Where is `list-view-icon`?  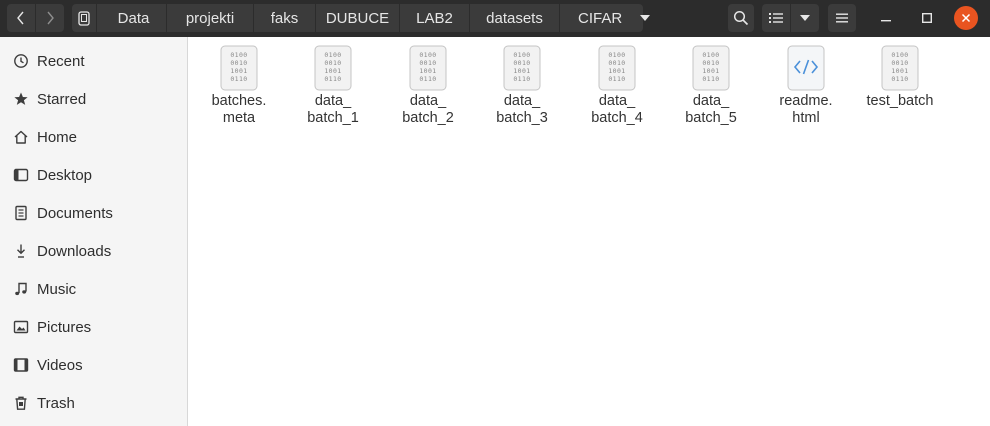
list-view-icon is located at coordinates (776, 18).